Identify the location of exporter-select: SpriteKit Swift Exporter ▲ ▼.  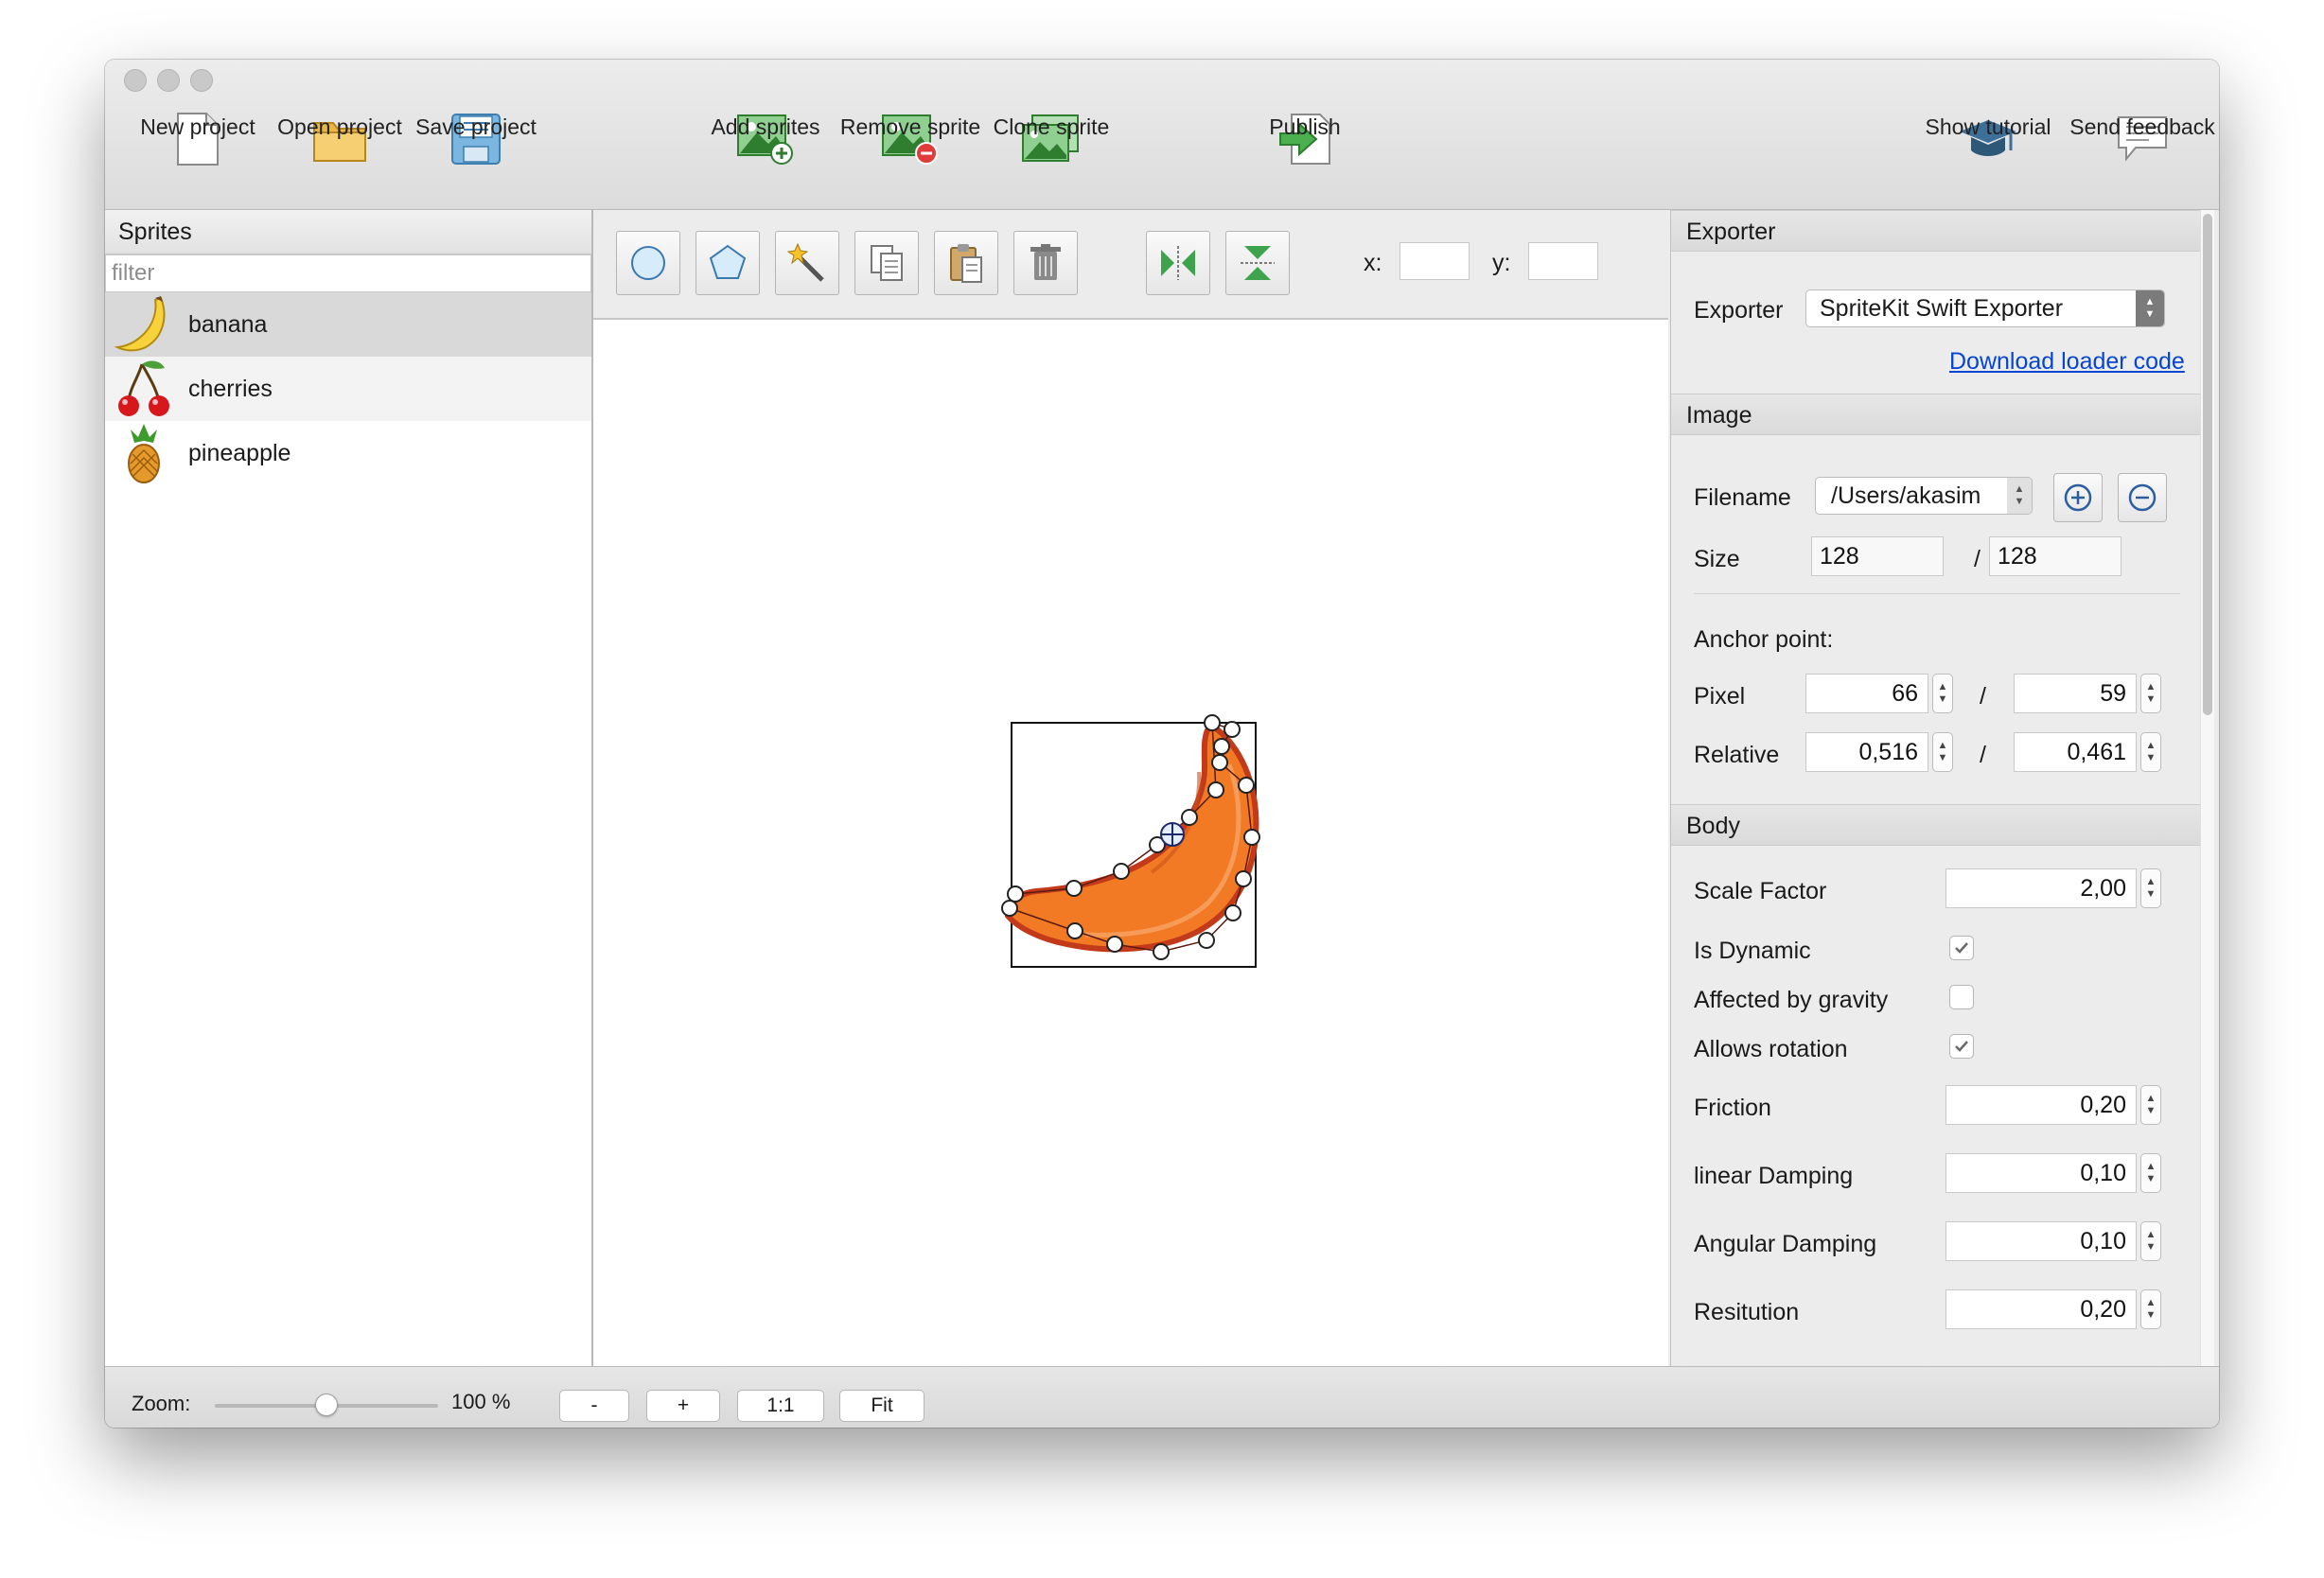
(1985, 308).